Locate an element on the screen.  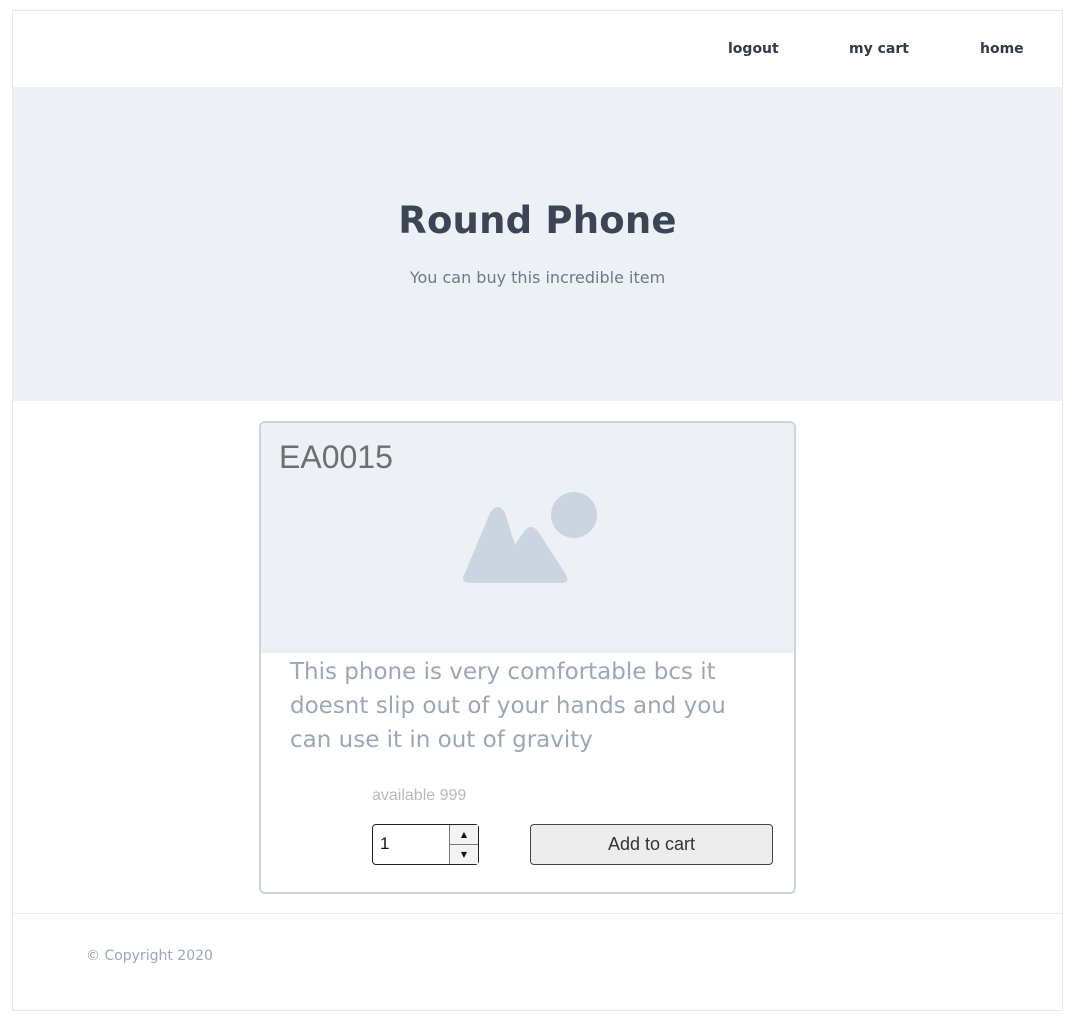
page-title: Round Phone is located at coordinates (537, 220).